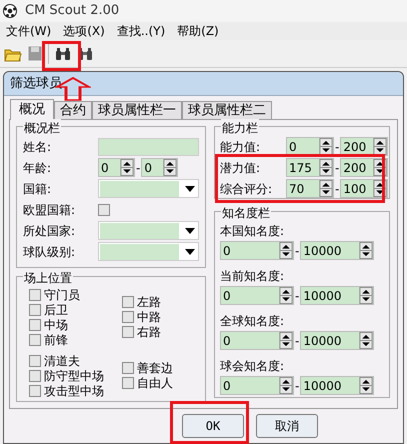  Describe the element at coordinates (137, 110) in the screenshot. I see `tab: 球员属性栏一` at that location.